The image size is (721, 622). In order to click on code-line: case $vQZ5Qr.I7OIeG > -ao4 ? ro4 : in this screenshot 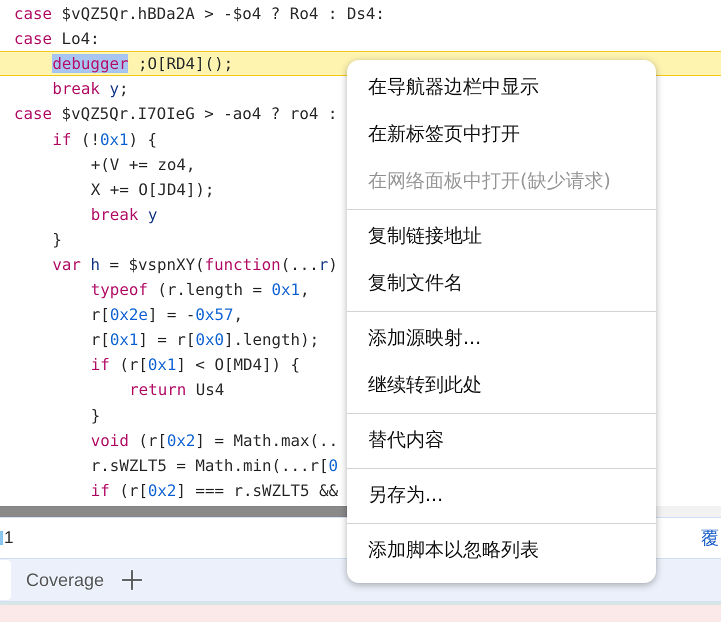, I will do `click(175, 114)`.